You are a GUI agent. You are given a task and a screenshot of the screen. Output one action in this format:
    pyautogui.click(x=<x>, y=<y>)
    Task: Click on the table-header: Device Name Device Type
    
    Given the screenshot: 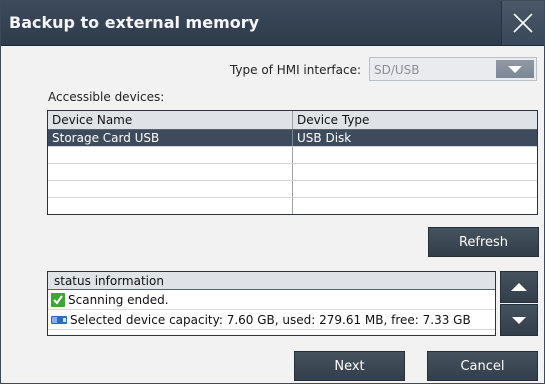 What is the action you would take?
    pyautogui.click(x=292, y=120)
    